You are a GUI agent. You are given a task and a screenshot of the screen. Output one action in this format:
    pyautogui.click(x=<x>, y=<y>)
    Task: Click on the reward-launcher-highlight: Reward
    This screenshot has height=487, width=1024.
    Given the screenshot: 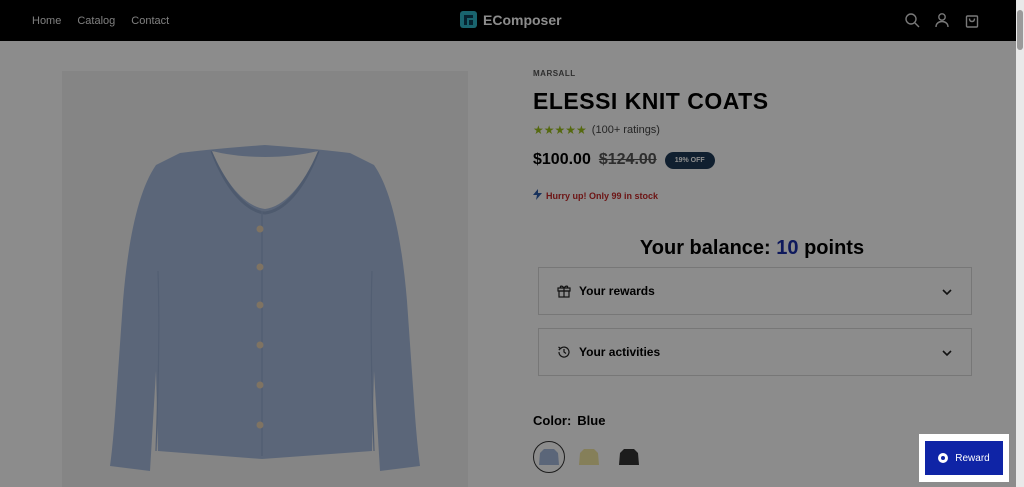 What is the action you would take?
    pyautogui.click(x=964, y=458)
    